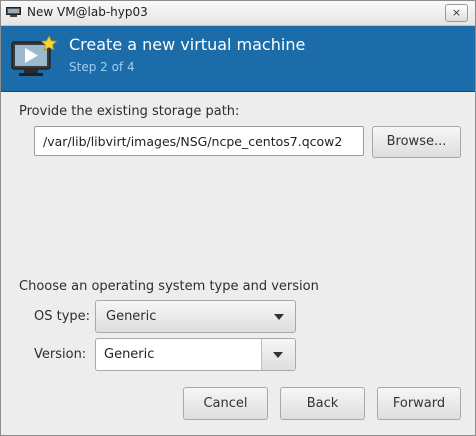 This screenshot has height=436, width=476. I want to click on close-button: ×, so click(456, 13).